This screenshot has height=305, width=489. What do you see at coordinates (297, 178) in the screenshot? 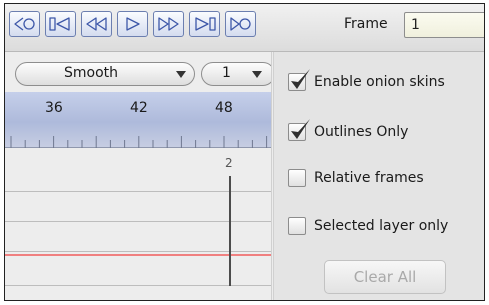
I see `relative-frames-checkbox` at bounding box center [297, 178].